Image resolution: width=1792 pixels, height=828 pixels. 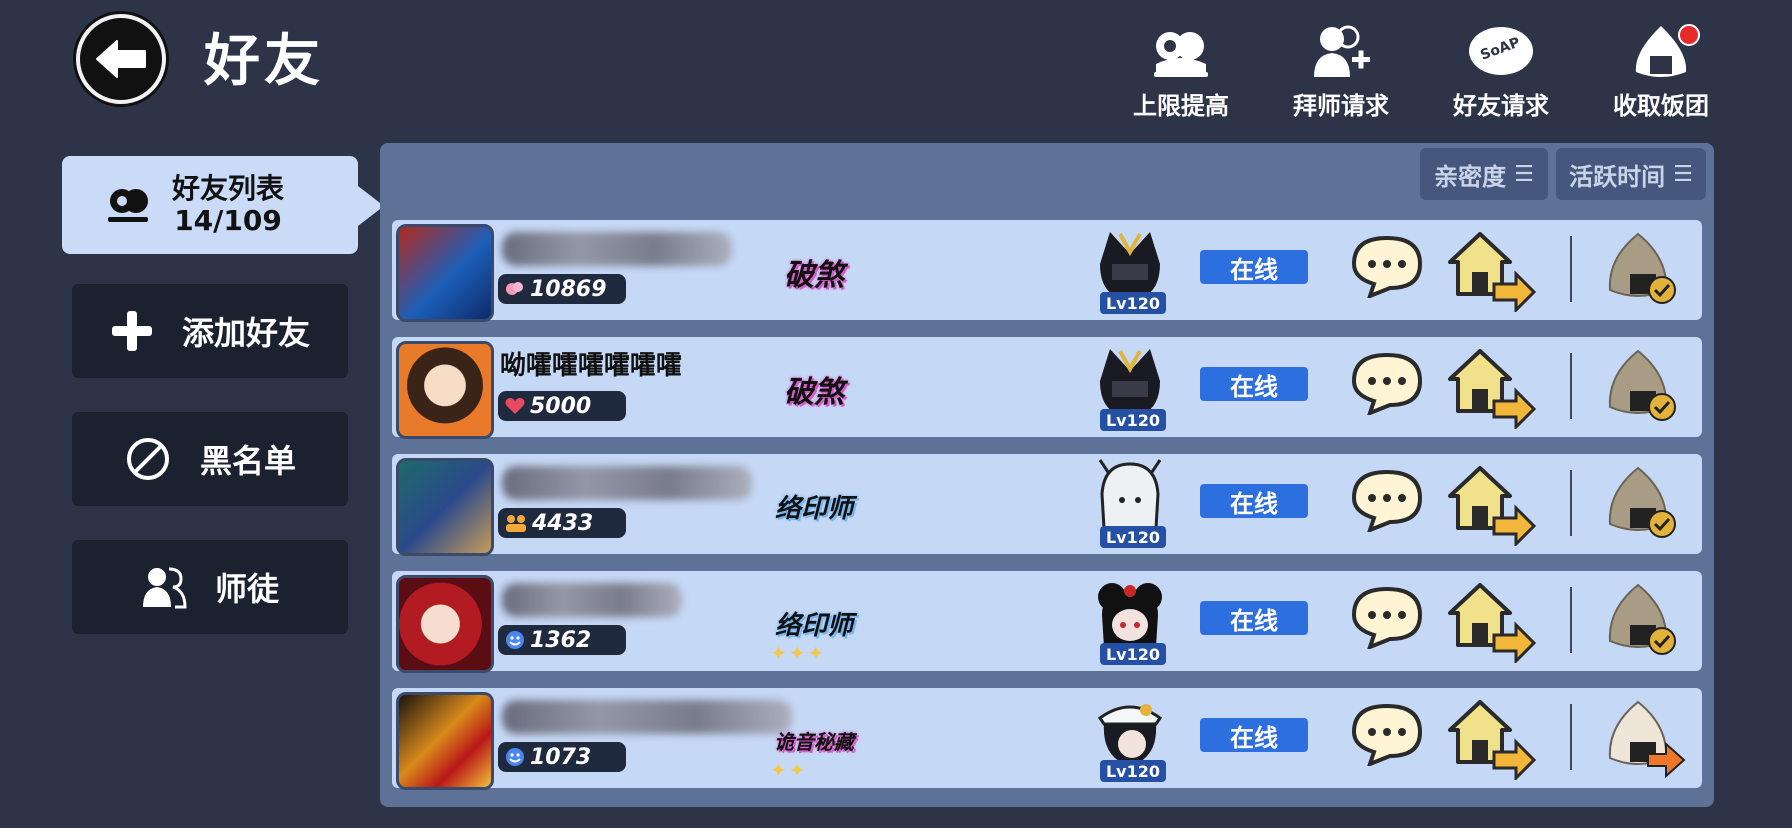 What do you see at coordinates (562, 406) in the screenshot?
I see `intimacy-score: 5000` at bounding box center [562, 406].